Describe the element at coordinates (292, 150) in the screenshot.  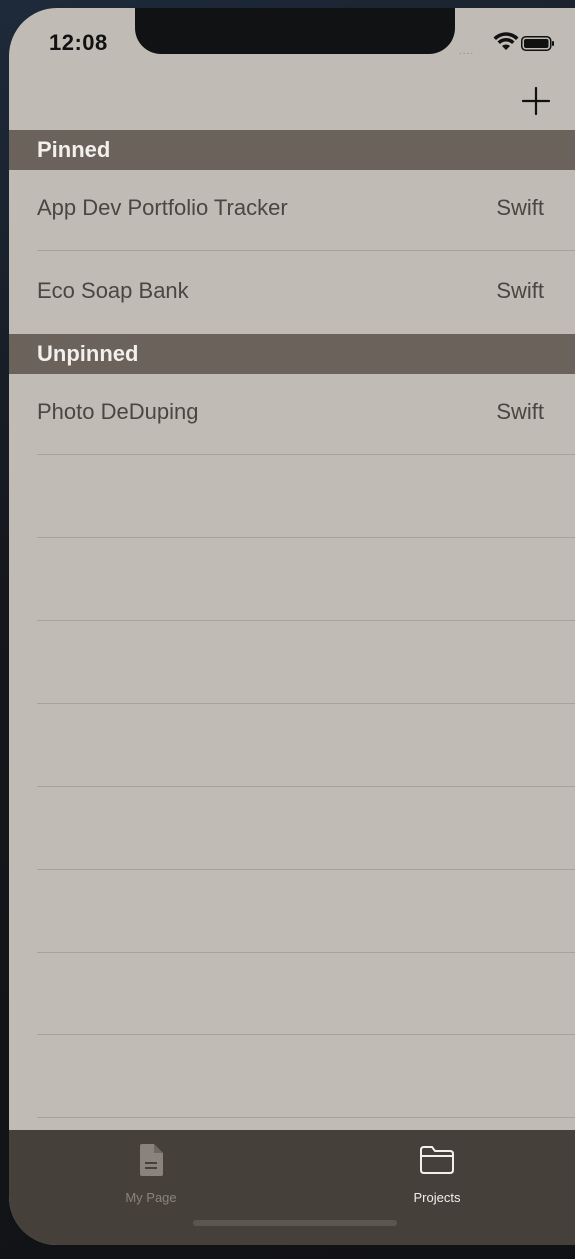
I see `section-header-pinned: Pinned` at that location.